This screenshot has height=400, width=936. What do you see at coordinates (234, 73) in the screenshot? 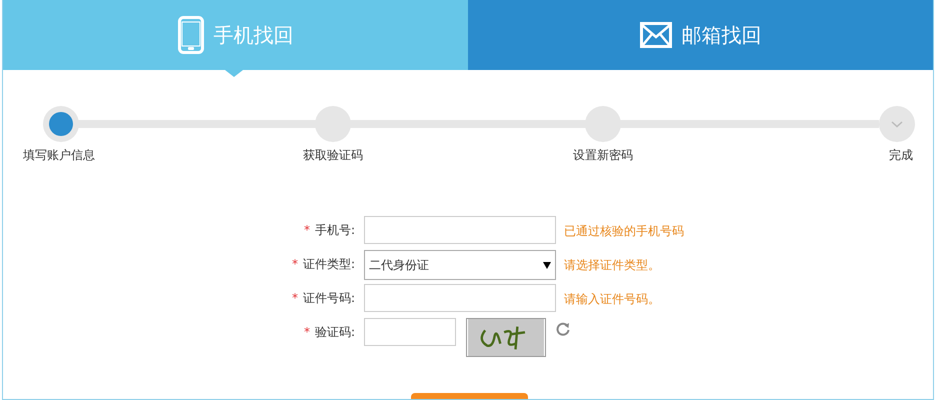
I see `tab-pointer` at bounding box center [234, 73].